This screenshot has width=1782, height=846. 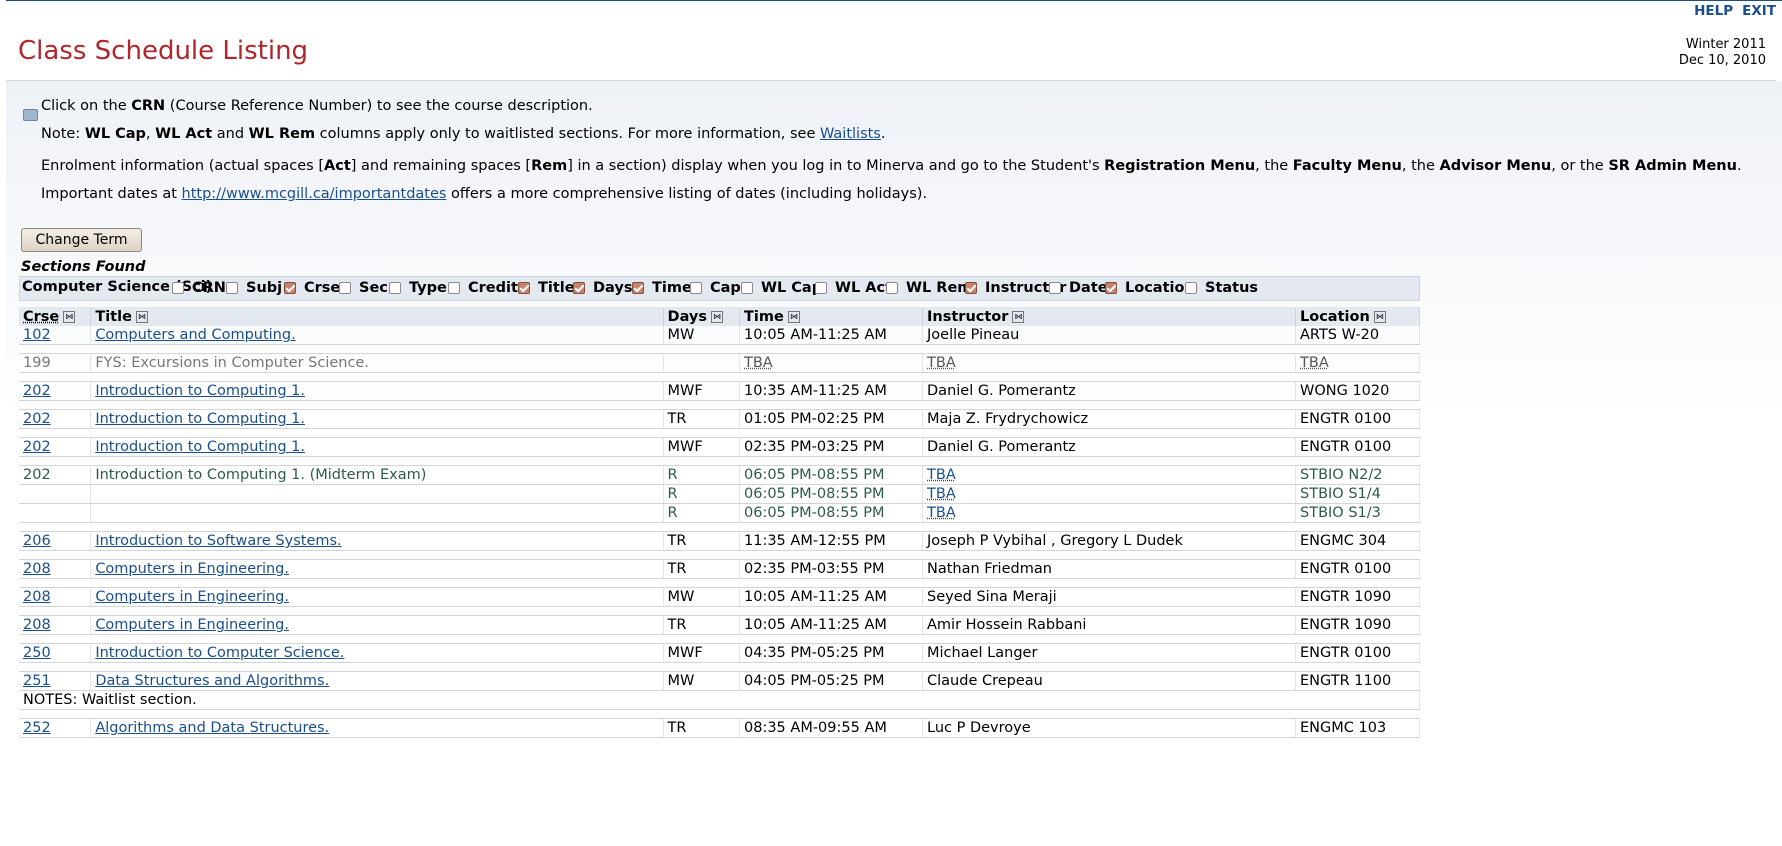 I want to click on crse-cell: 102, so click(x=55, y=335).